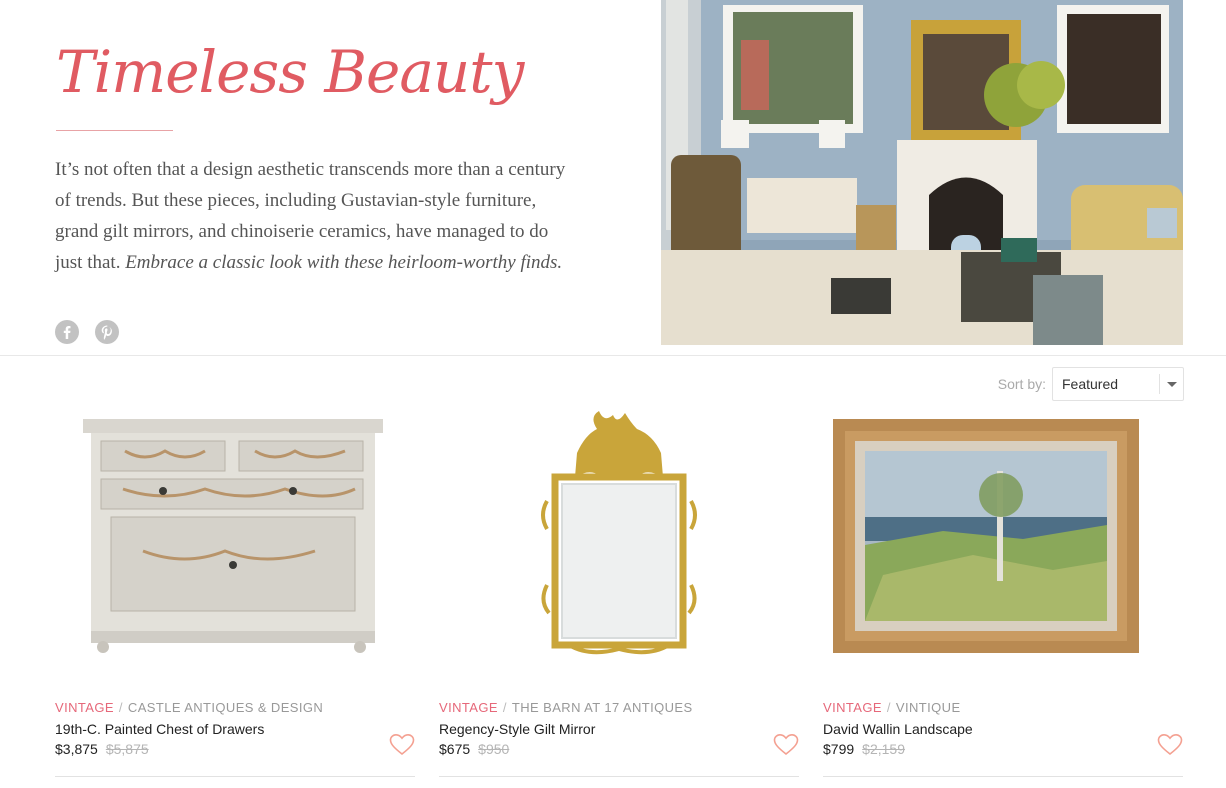  Describe the element at coordinates (1171, 384) in the screenshot. I see `chevron-down-icon` at that location.